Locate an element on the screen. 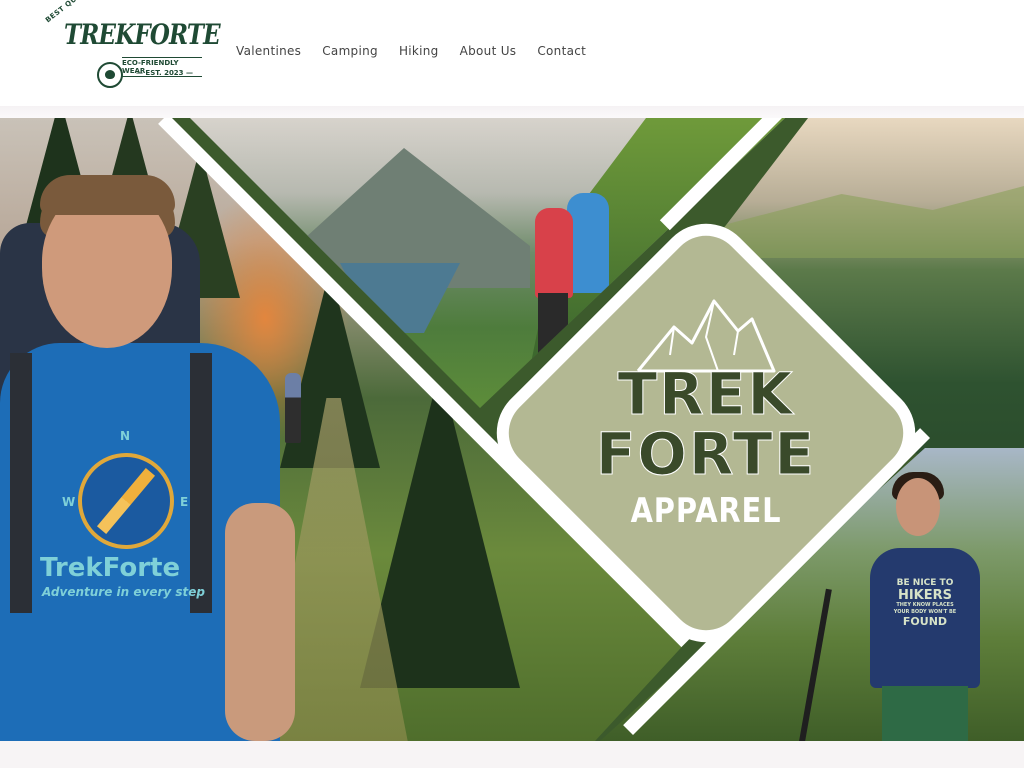 The width and height of the screenshot is (1024, 768). logo-brand-text: TREKFORTE is located at coordinates (142, 34).